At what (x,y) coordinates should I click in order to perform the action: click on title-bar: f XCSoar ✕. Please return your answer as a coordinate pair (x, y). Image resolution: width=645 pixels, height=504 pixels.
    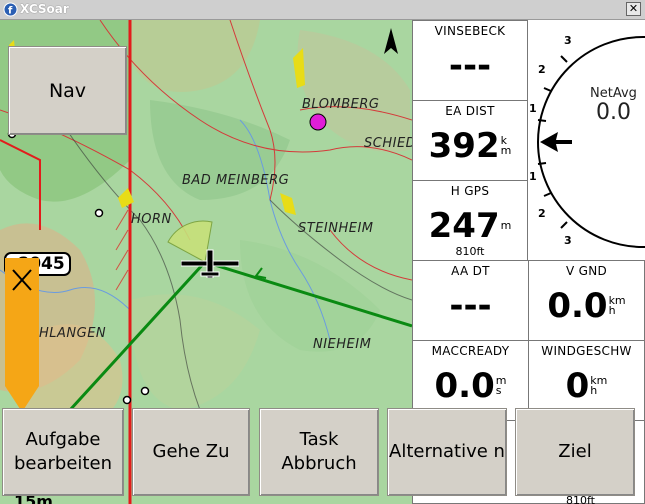
    Looking at the image, I should click on (322, 10).